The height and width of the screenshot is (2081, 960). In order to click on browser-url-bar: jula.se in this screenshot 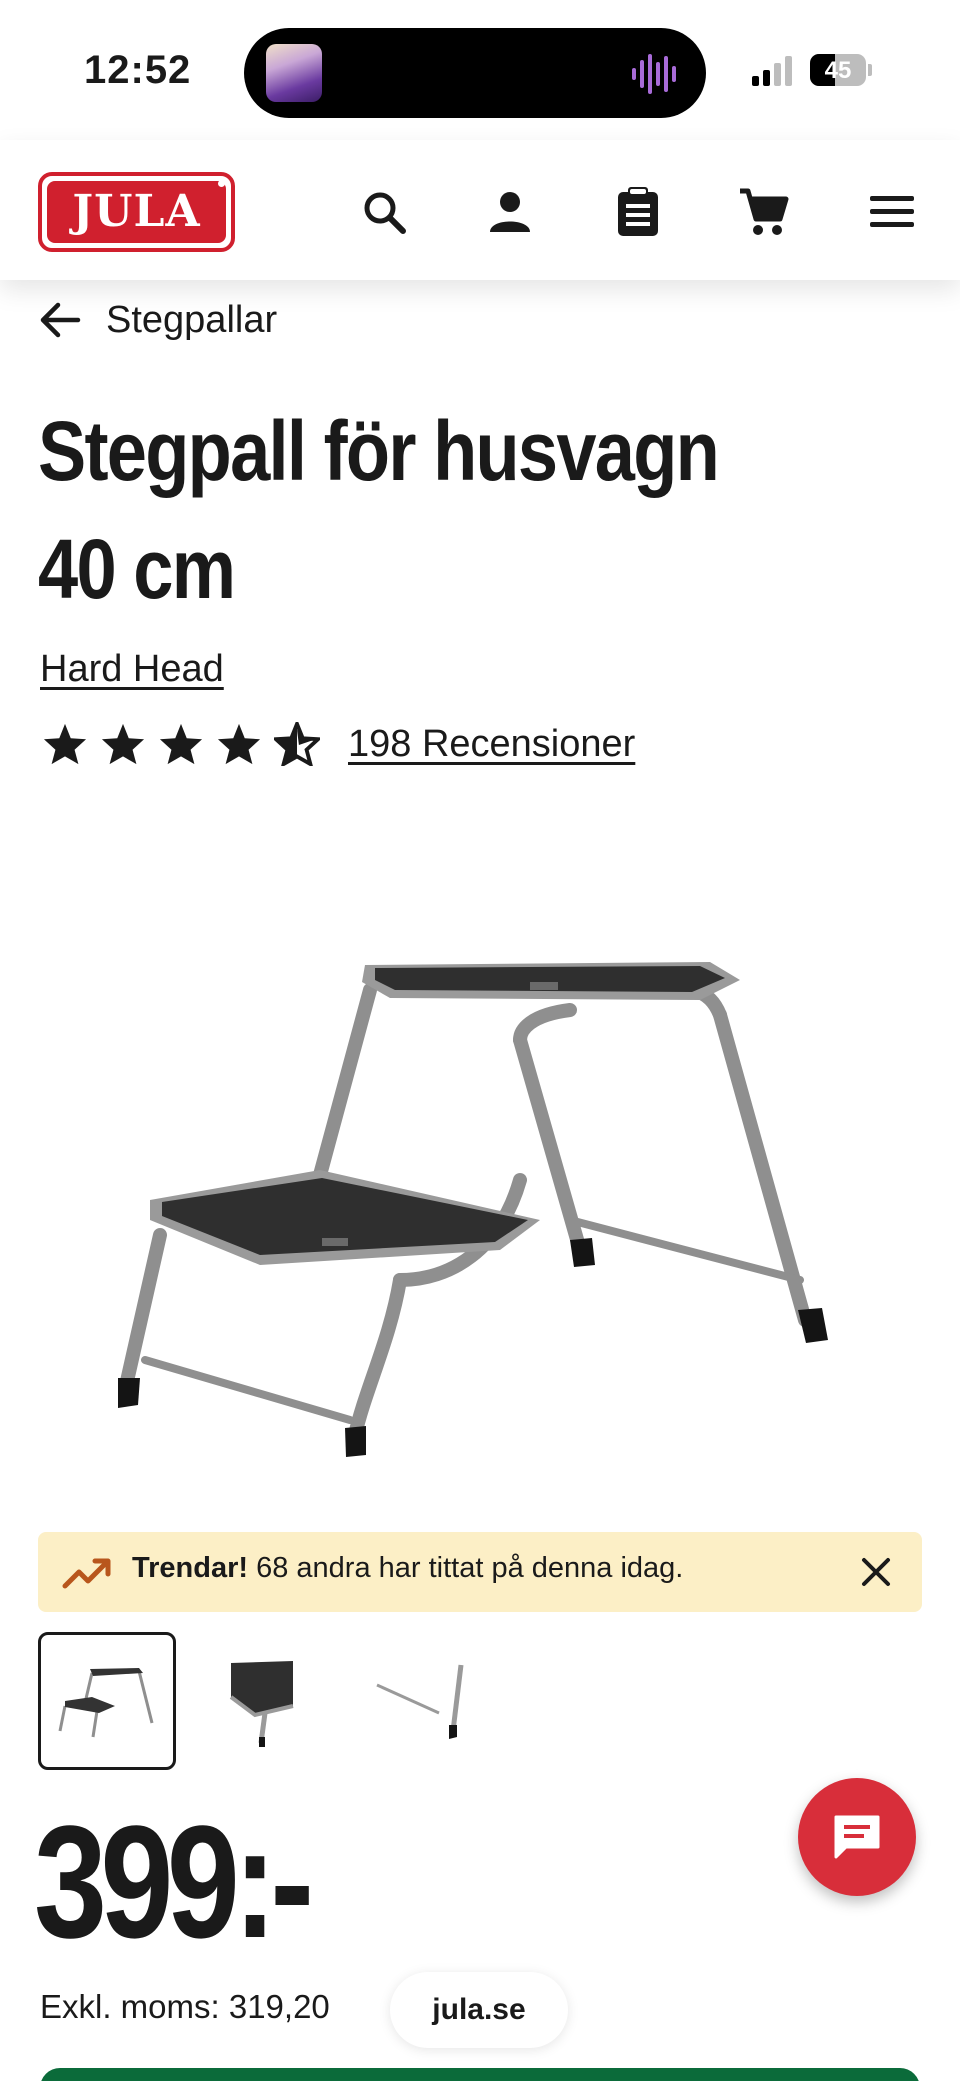, I will do `click(479, 2010)`.